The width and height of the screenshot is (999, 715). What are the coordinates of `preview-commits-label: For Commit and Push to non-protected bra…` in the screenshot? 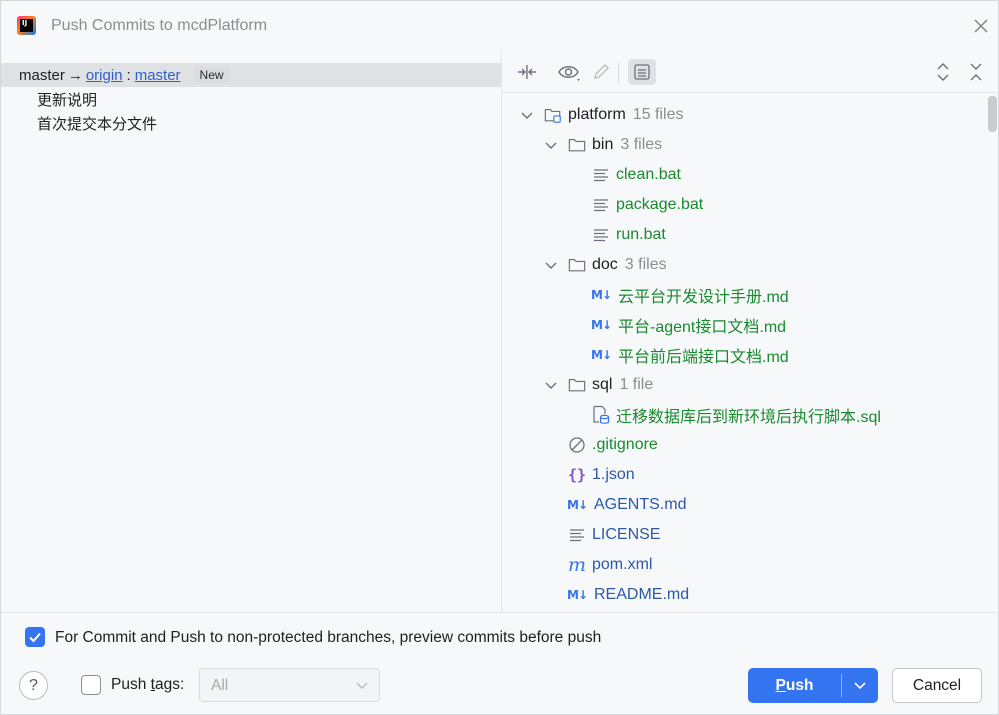 It's located at (328, 638).